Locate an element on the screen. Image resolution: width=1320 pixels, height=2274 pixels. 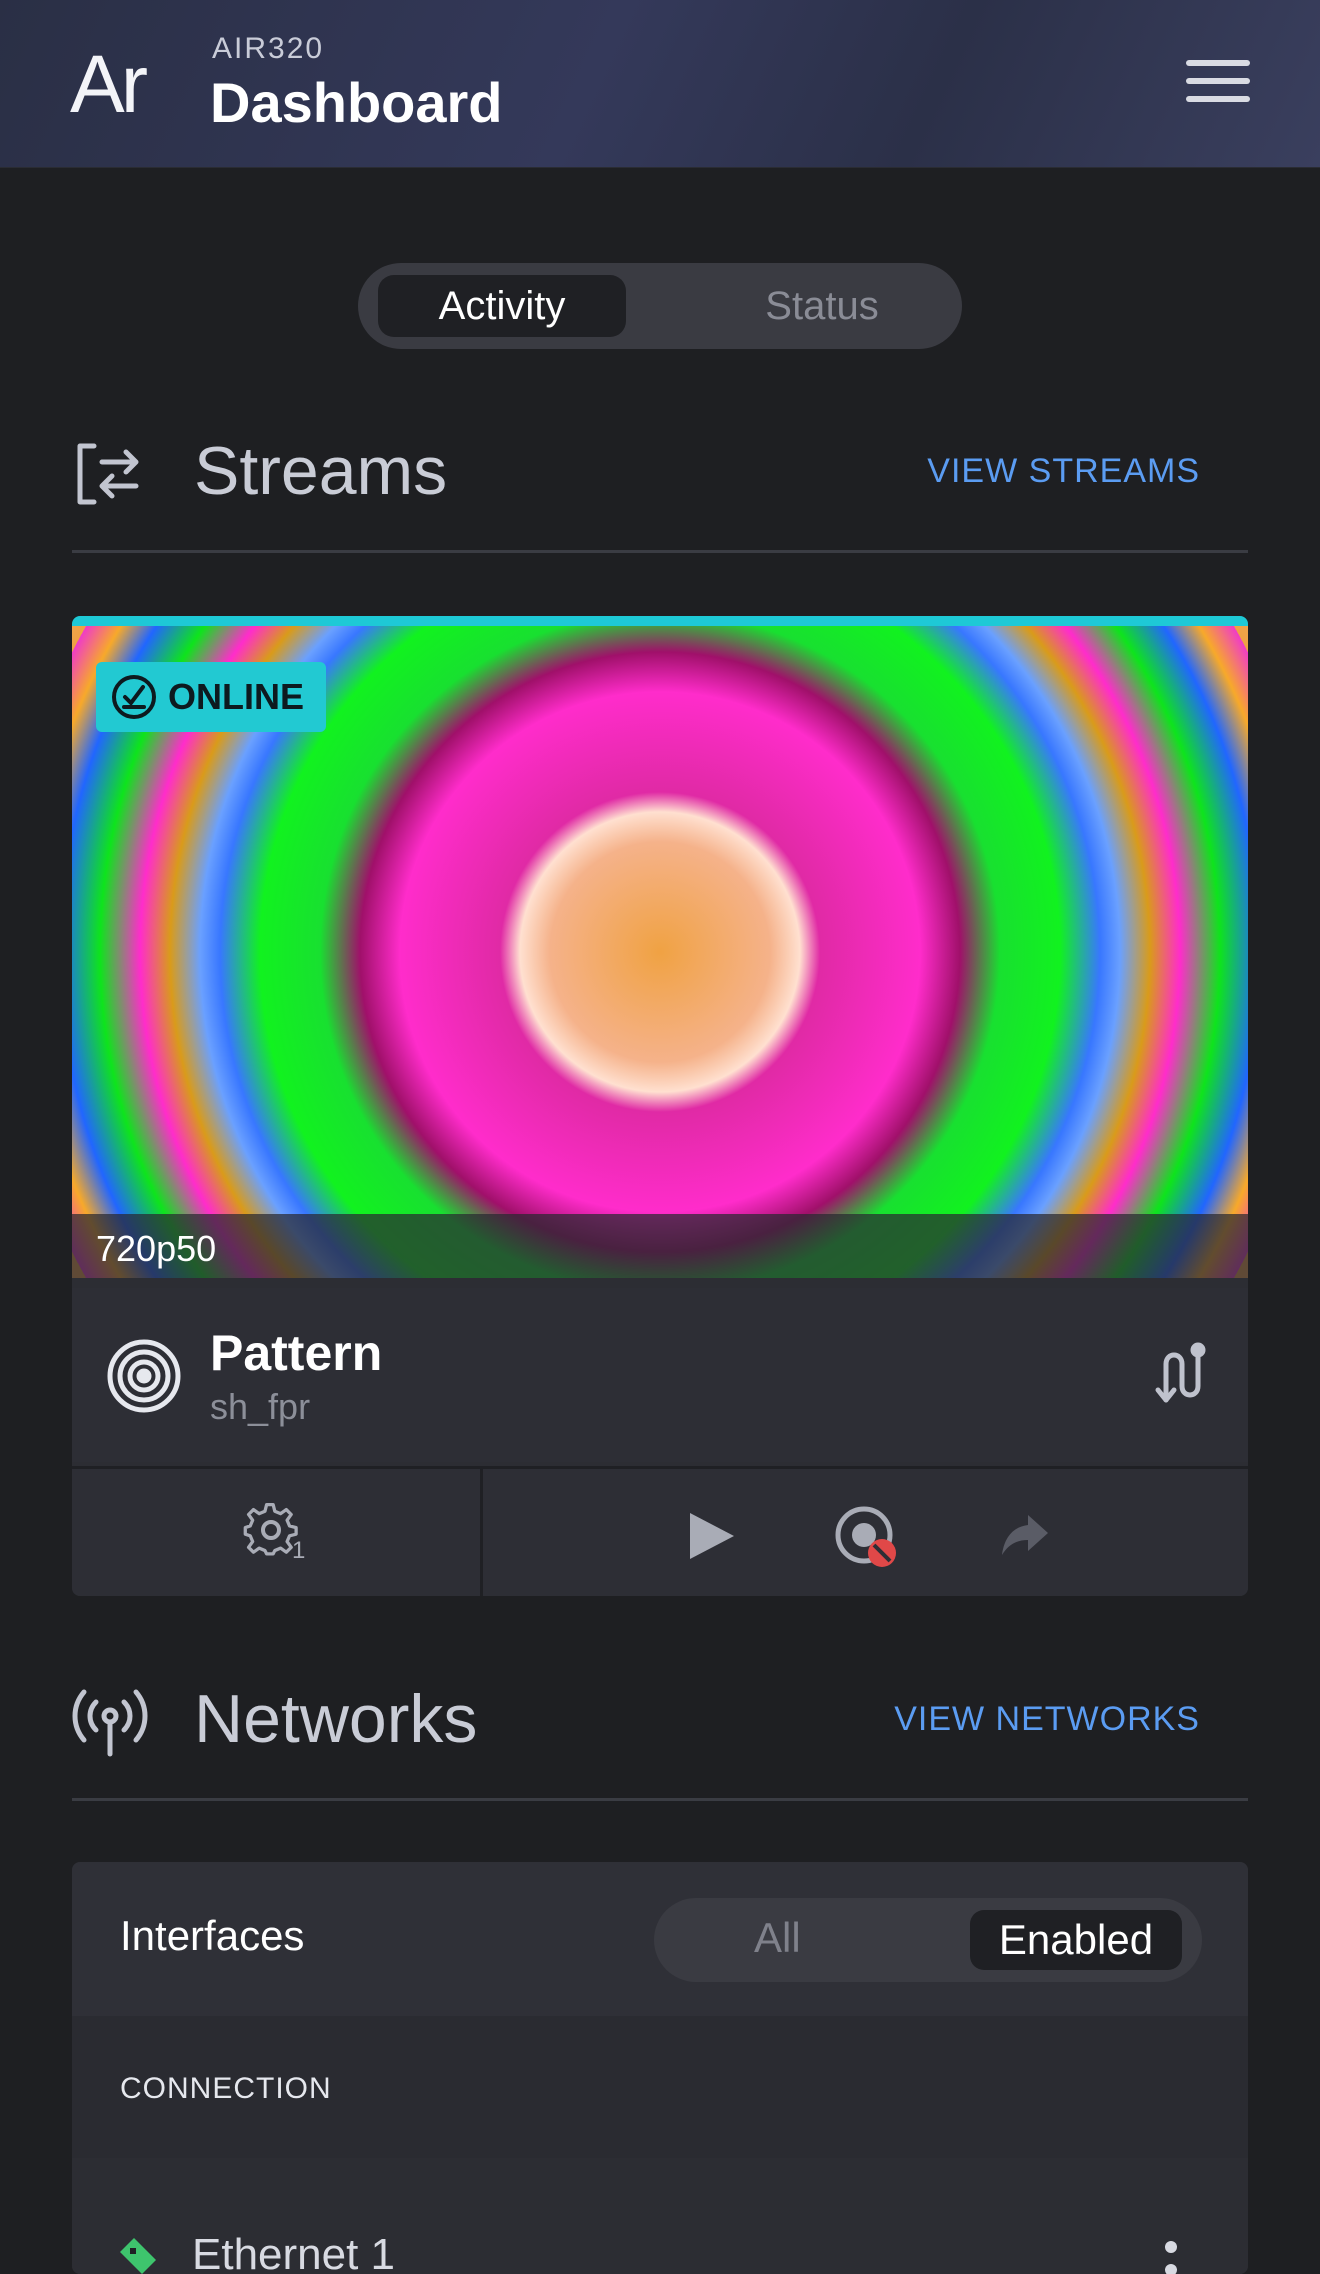
list-item: Ethernet 1 is located at coordinates (660, 2219).